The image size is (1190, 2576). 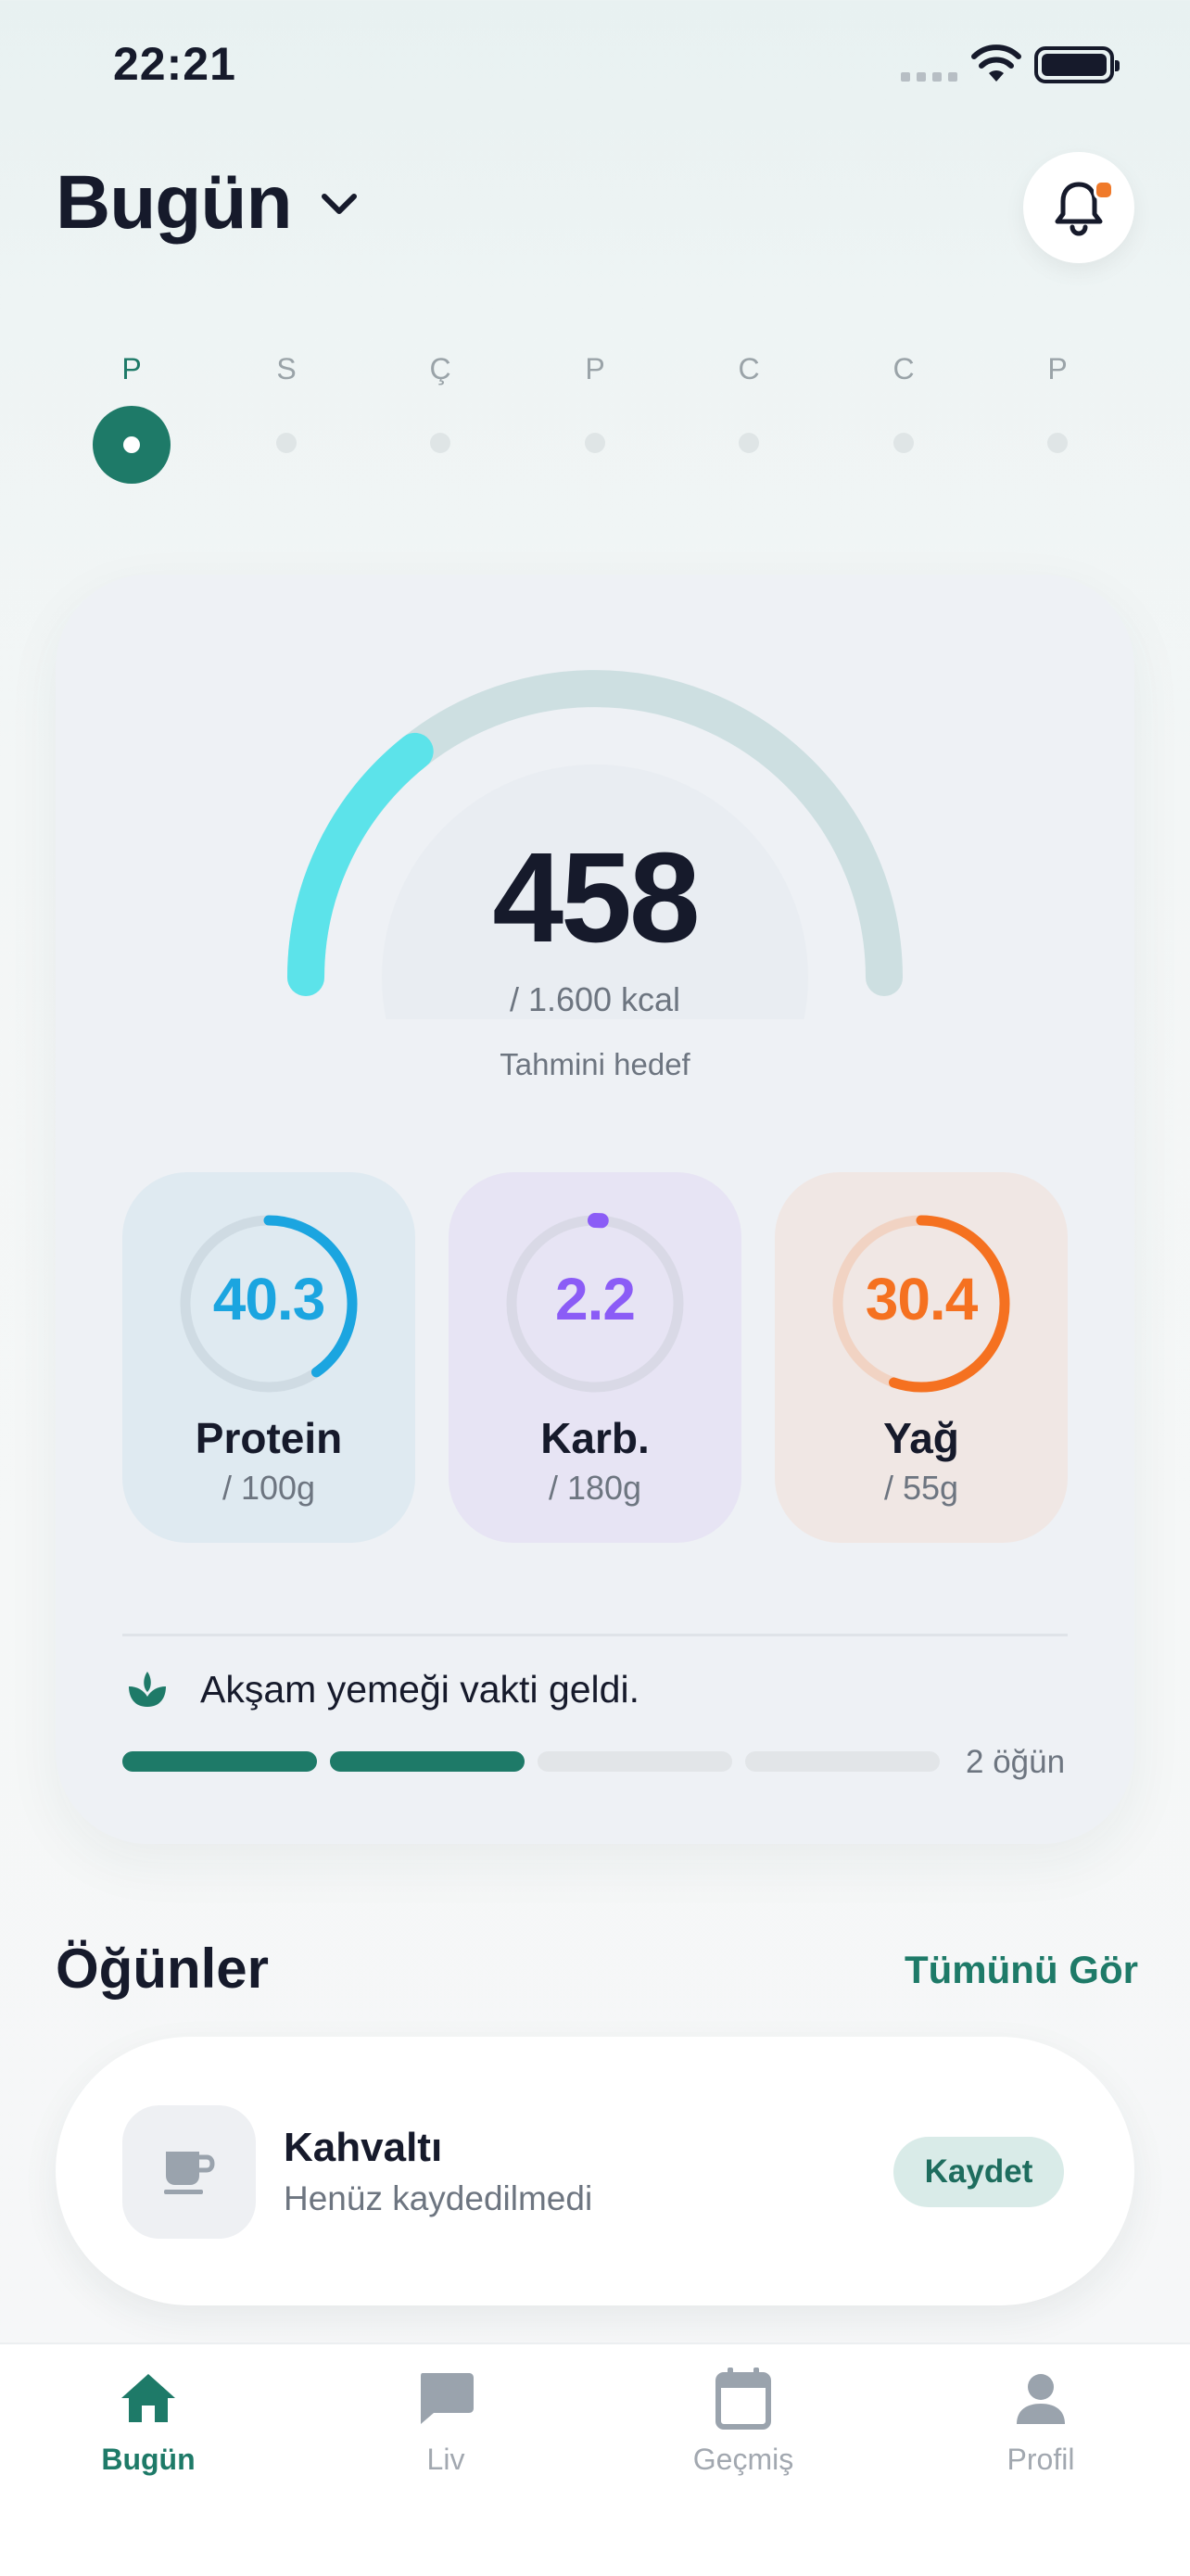 What do you see at coordinates (1104, 190) in the screenshot?
I see `notification-badge` at bounding box center [1104, 190].